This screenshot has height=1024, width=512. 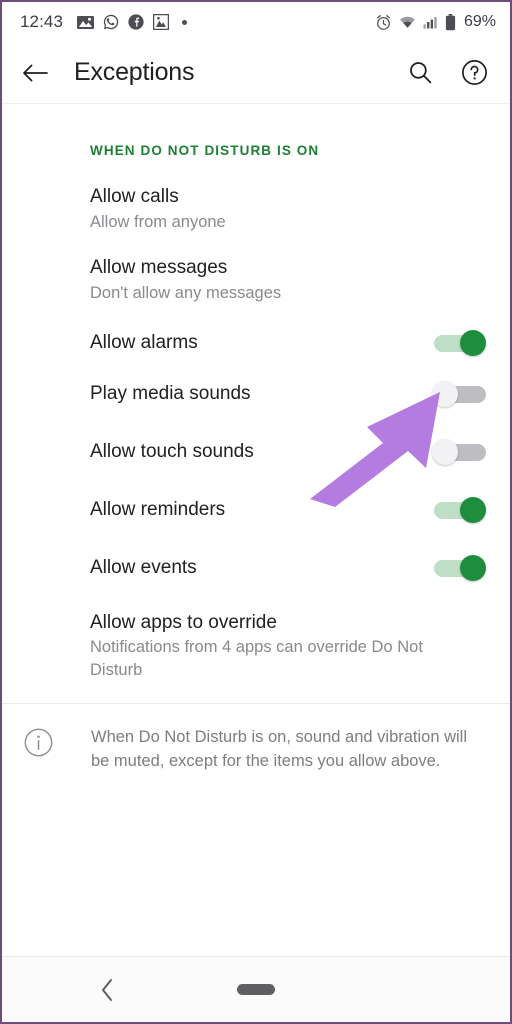 I want to click on search-icon, so click(x=420, y=72).